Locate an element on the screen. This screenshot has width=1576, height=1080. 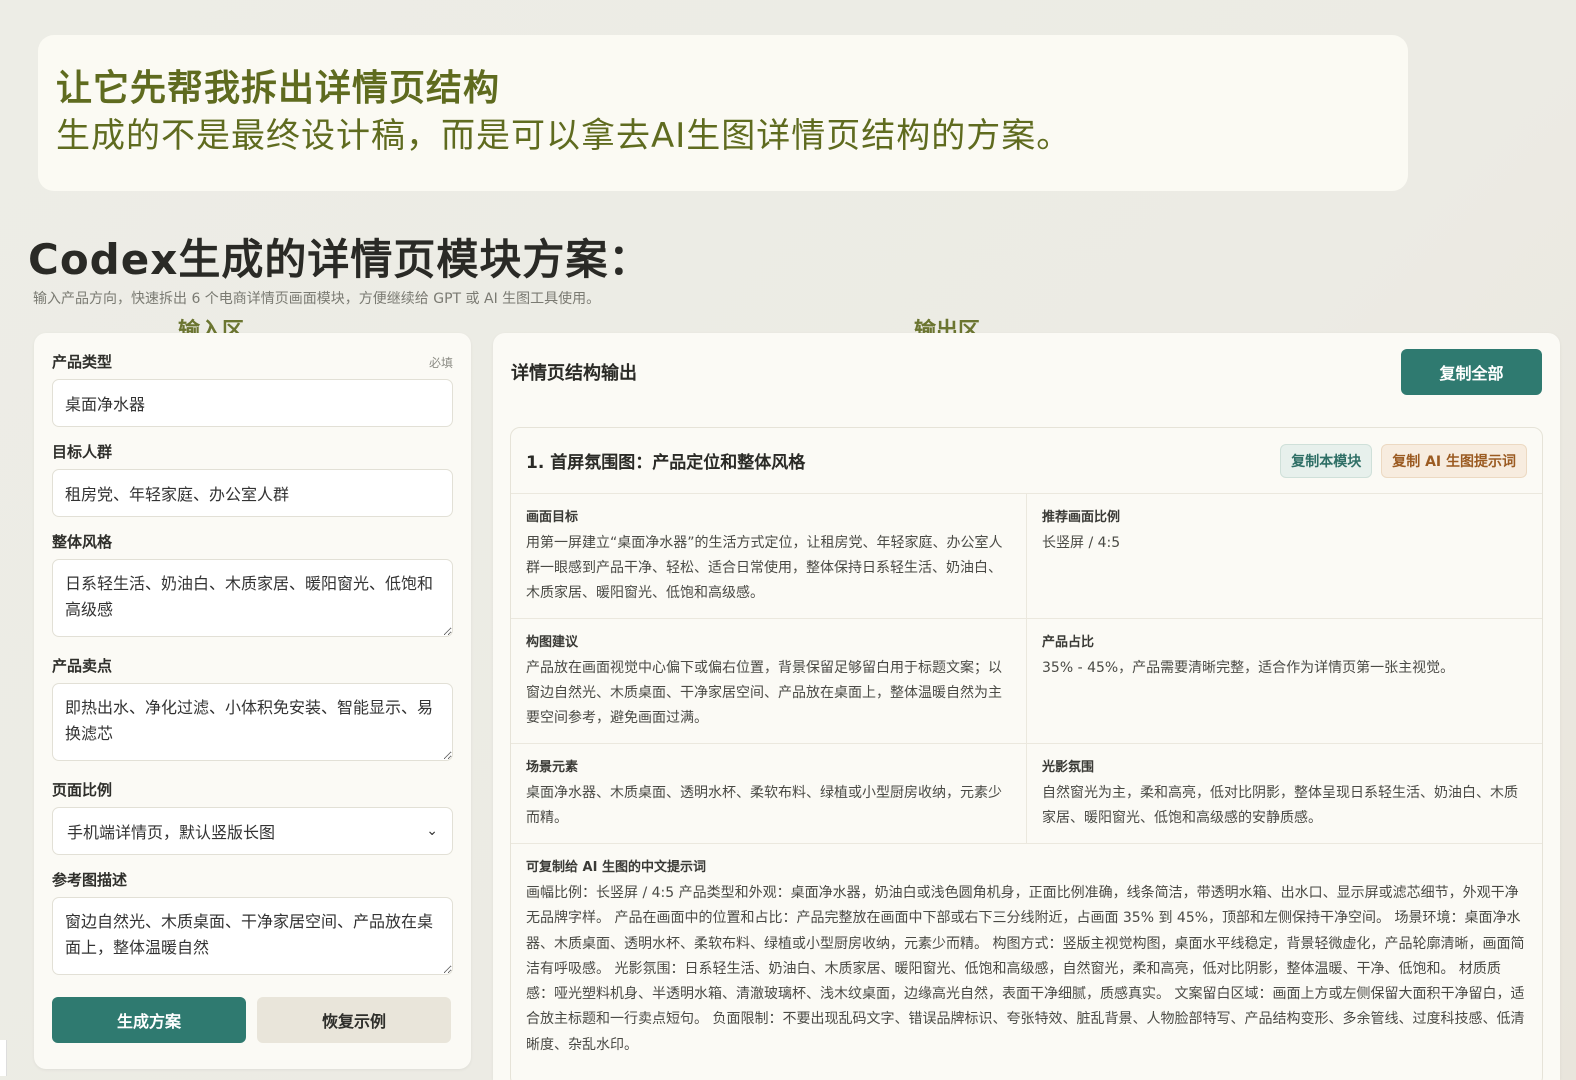
product-type-input is located at coordinates (252, 403).